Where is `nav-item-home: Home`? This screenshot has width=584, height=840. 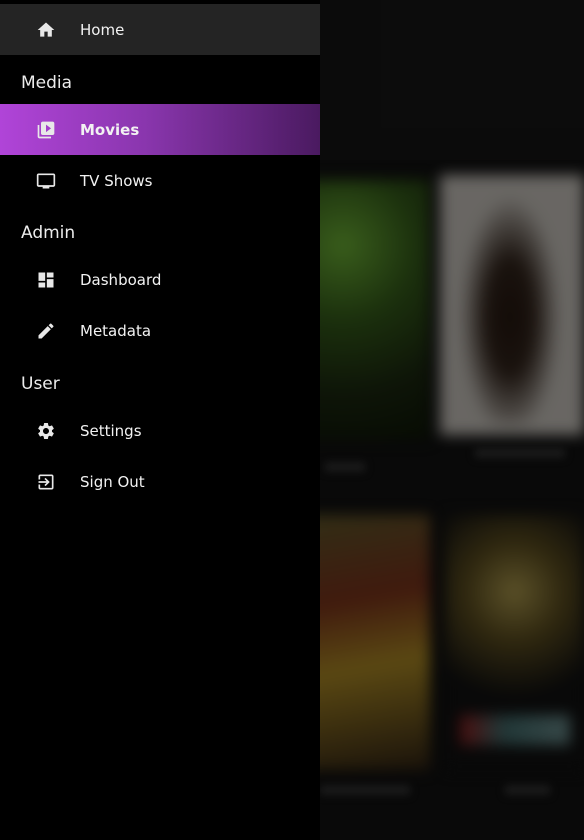
nav-item-home: Home is located at coordinates (160, 29).